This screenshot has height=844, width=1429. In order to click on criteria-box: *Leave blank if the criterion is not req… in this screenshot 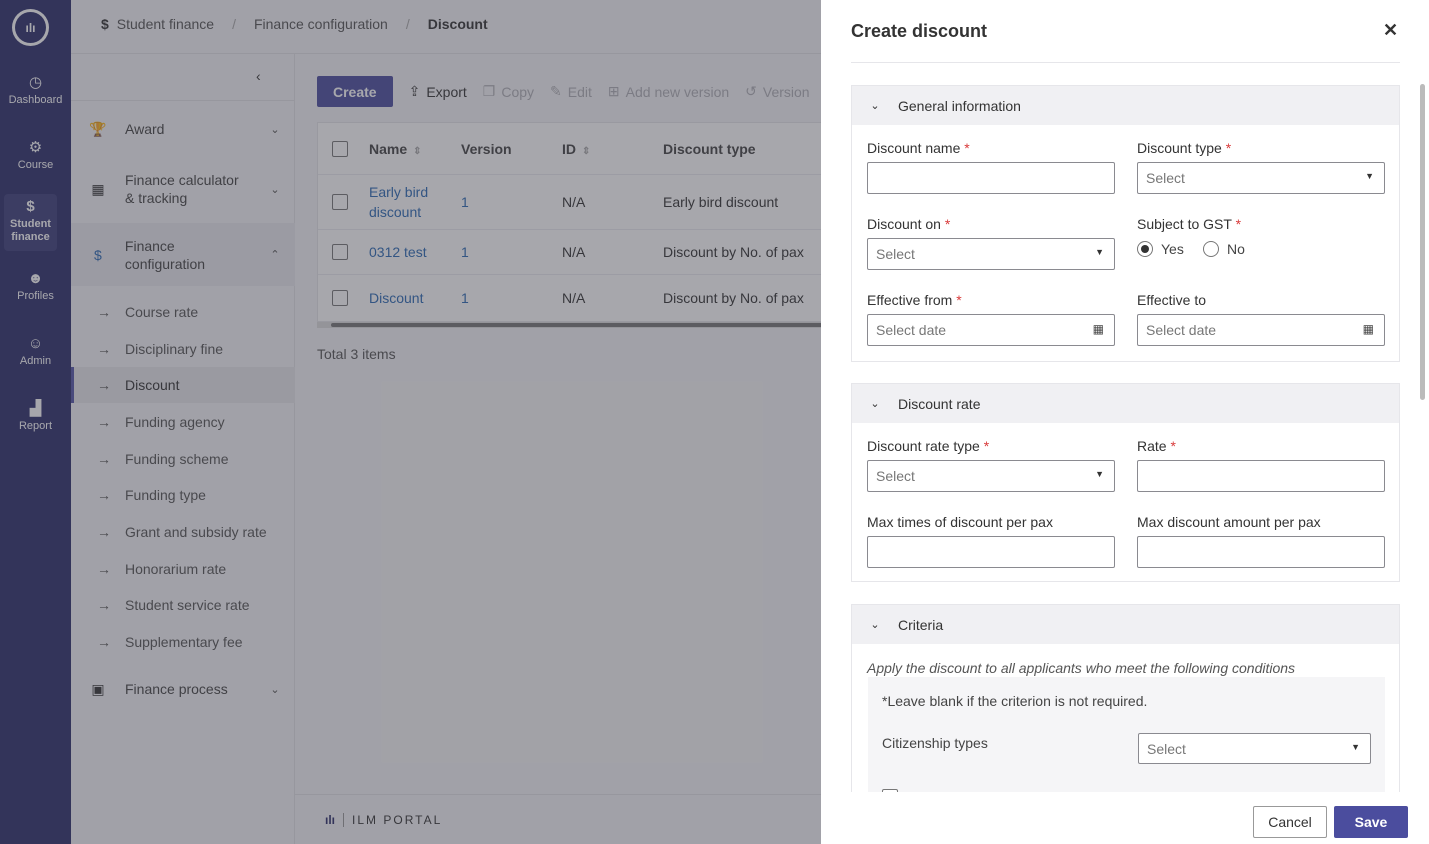, I will do `click(1126, 734)`.